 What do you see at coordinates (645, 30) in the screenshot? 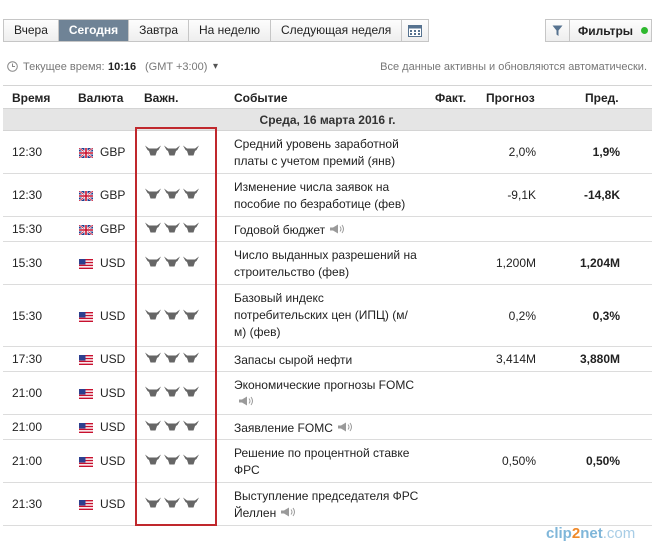
I see `filters-status-dot` at bounding box center [645, 30].